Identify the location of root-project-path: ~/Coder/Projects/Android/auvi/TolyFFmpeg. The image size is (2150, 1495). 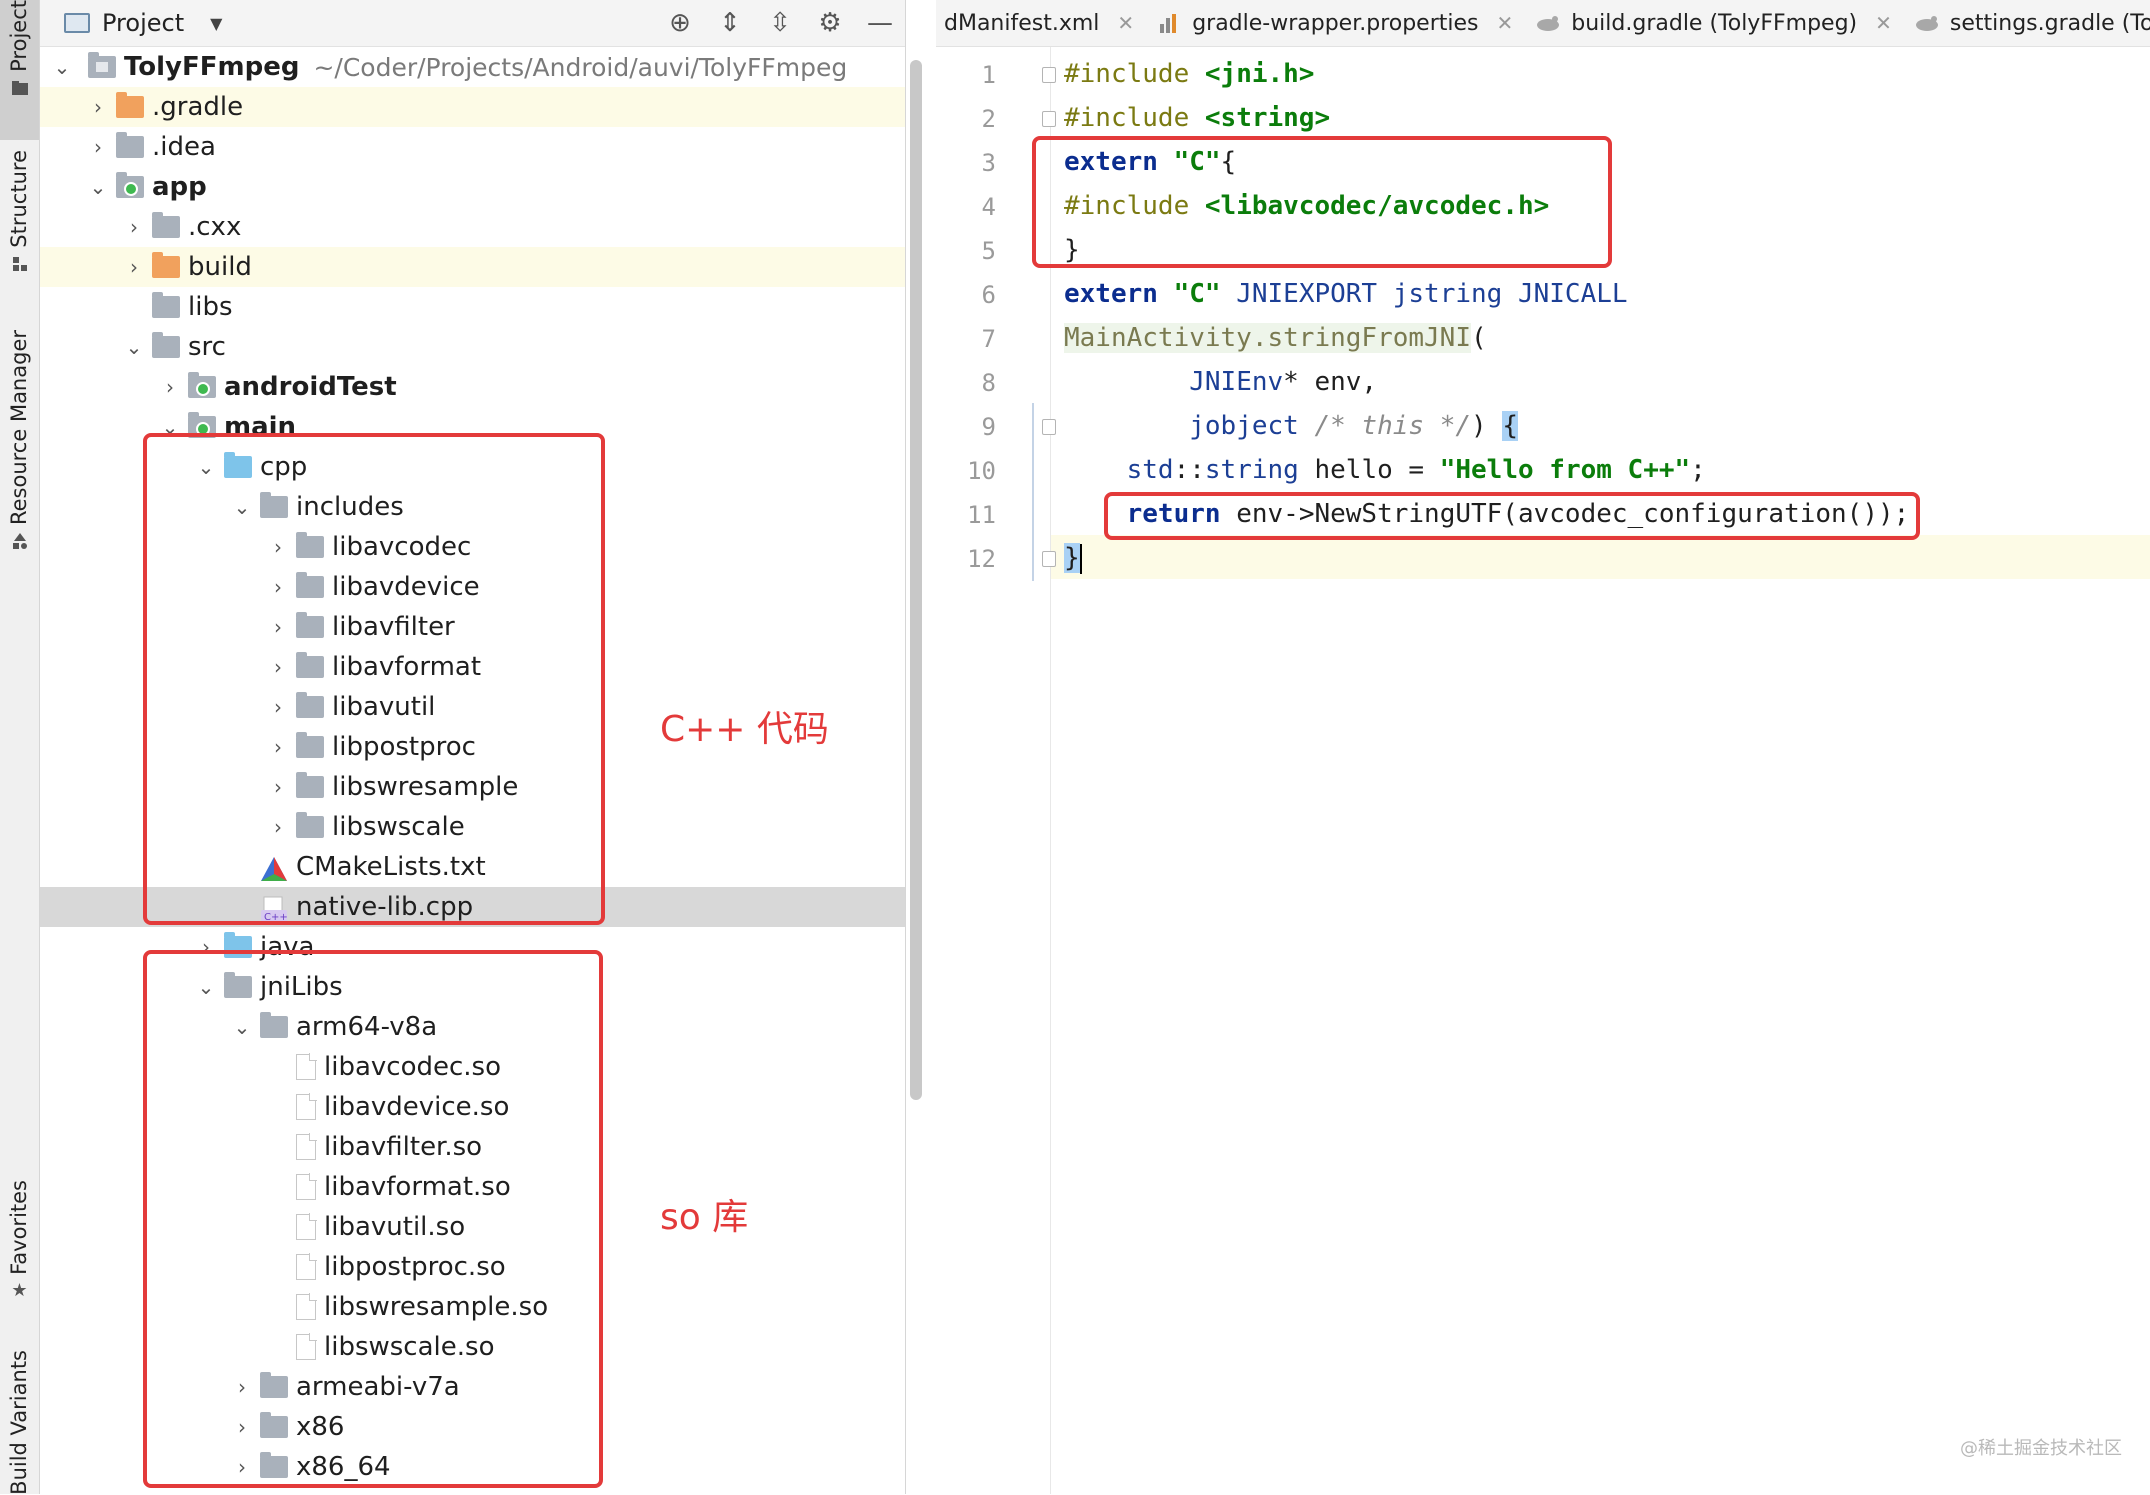
(580, 67).